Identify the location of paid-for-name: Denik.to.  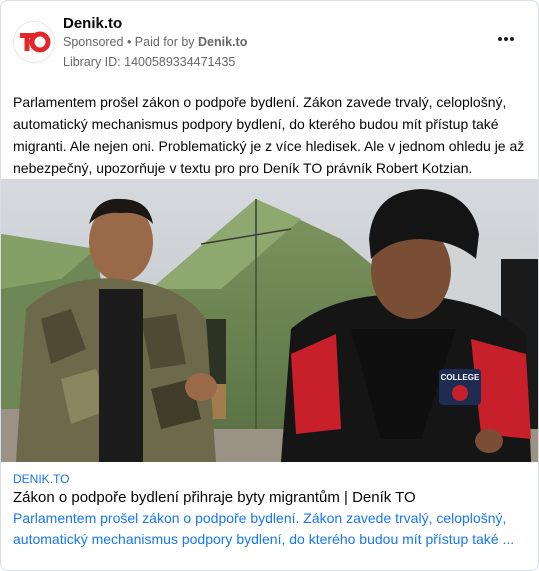
(222, 42).